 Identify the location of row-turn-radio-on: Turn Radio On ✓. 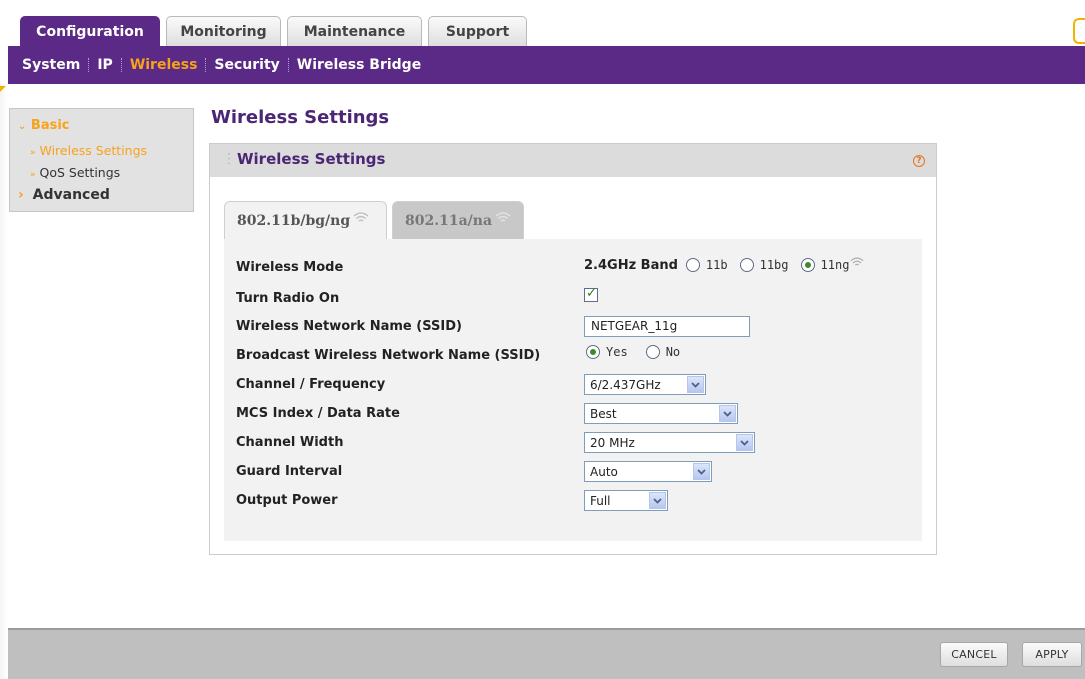
(573, 299).